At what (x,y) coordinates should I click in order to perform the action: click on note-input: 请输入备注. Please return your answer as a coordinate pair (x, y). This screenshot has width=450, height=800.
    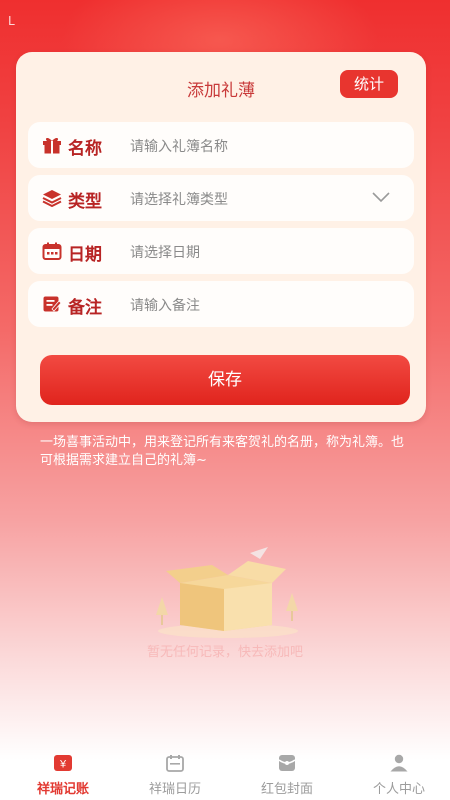
    Looking at the image, I should click on (165, 305).